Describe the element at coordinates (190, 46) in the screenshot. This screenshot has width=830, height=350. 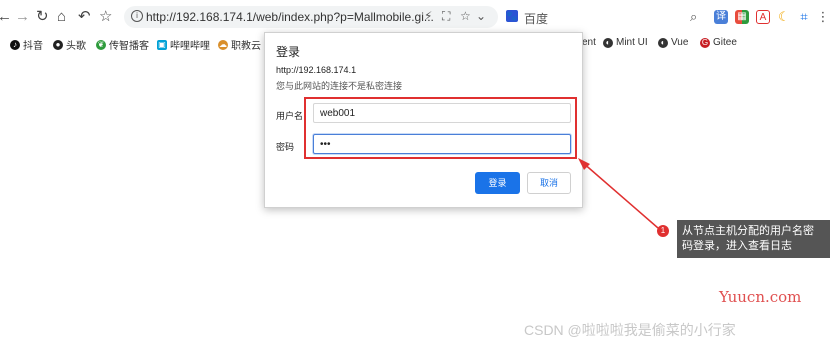
I see `bookmark-label: 哔哩哔哩` at that location.